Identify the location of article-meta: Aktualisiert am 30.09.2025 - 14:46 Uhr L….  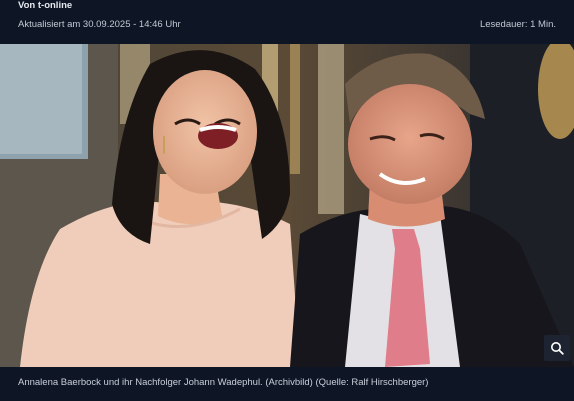
(287, 24).